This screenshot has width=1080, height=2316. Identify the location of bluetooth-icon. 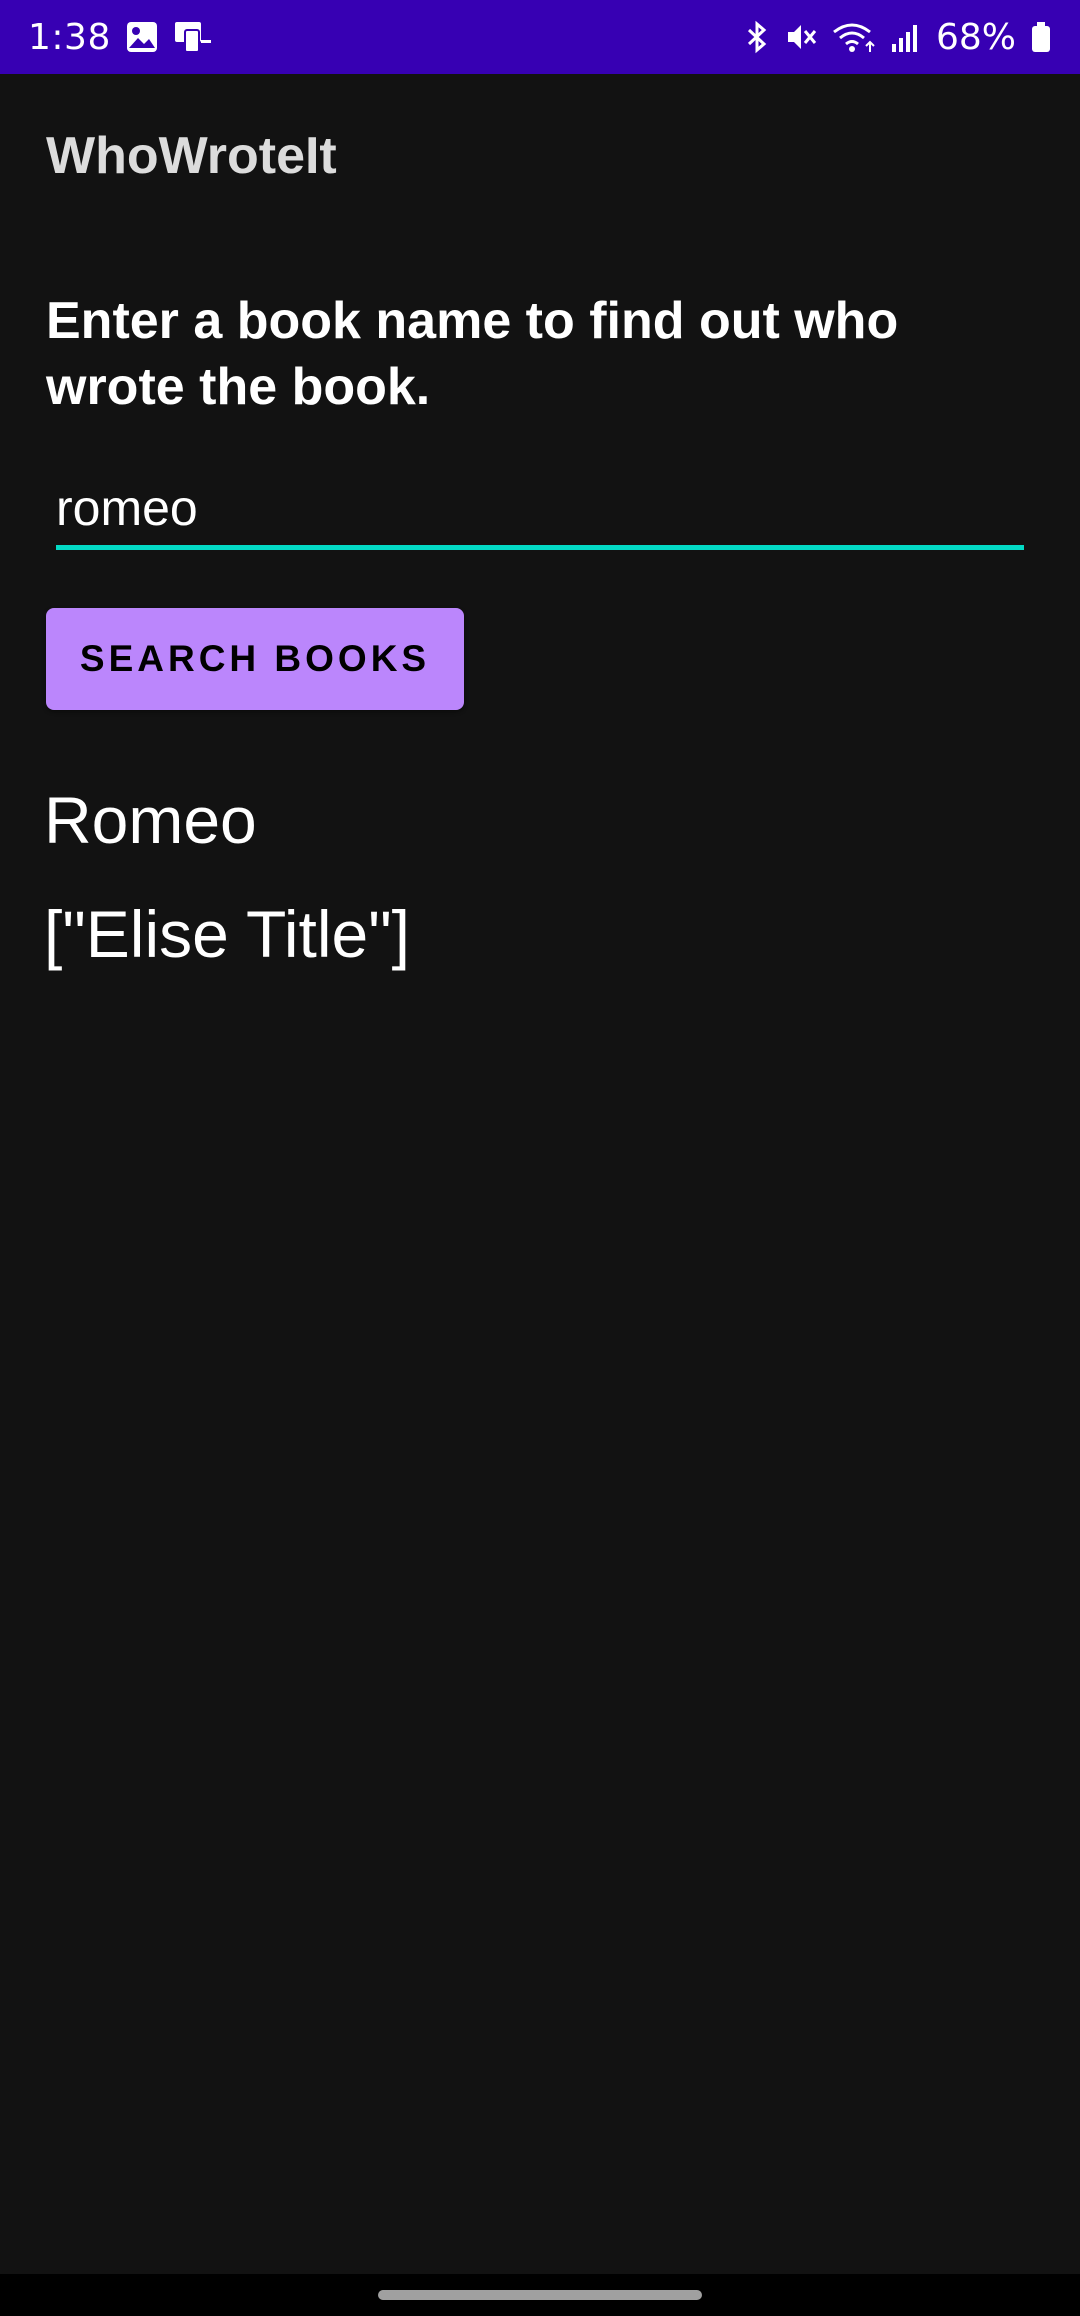
(757, 37).